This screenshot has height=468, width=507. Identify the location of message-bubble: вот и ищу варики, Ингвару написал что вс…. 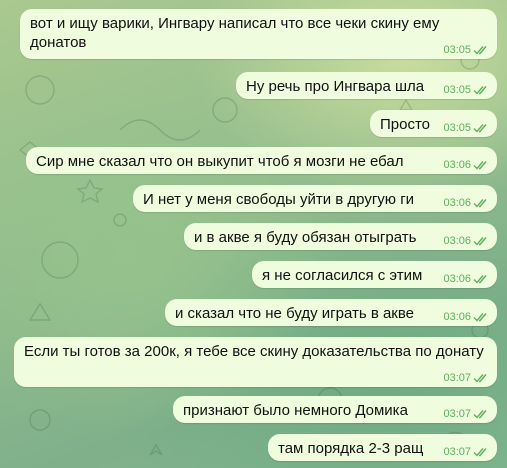
(258, 34).